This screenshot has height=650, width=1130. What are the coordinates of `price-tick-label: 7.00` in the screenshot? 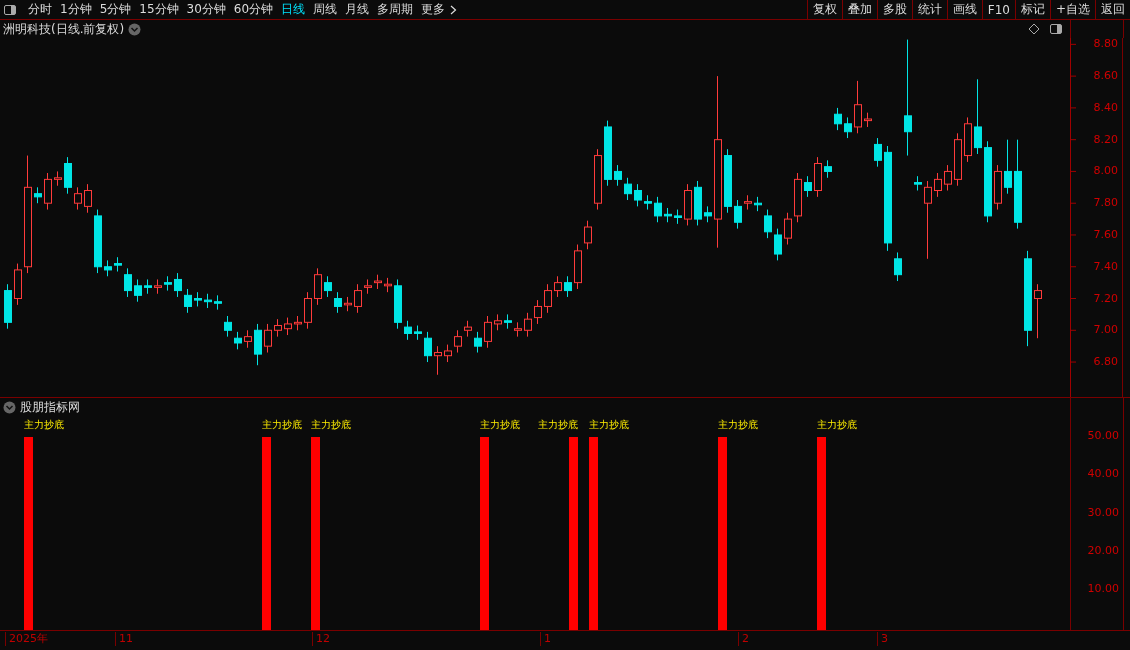 It's located at (1105, 330).